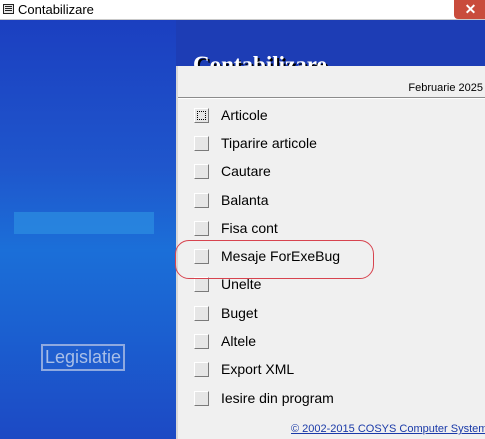  What do you see at coordinates (249, 228) in the screenshot?
I see `menu-item-label: Fisa cont` at bounding box center [249, 228].